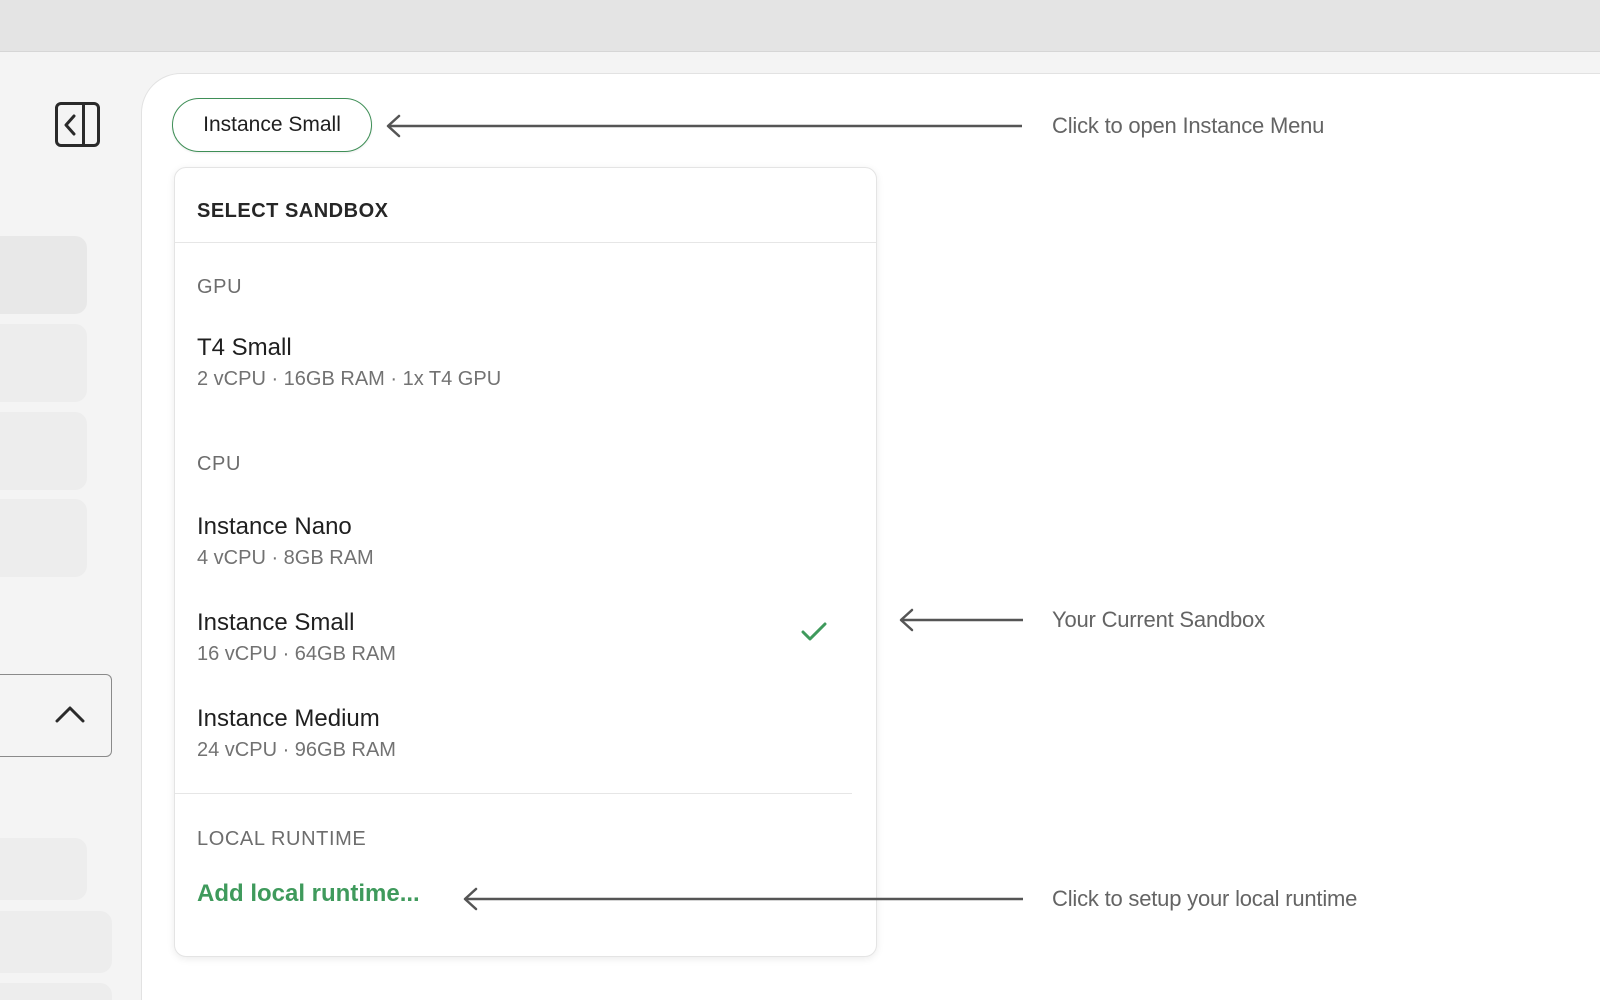 This screenshot has height=1000, width=1600. What do you see at coordinates (525, 651) in the screenshot?
I see `option-instance-small: Instance Small 16 vCPU · 64GB RAM` at bounding box center [525, 651].